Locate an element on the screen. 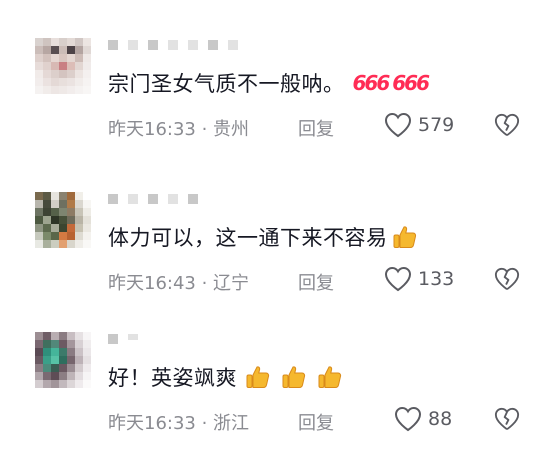 This screenshot has width=550, height=452. like-count: 579 is located at coordinates (436, 125).